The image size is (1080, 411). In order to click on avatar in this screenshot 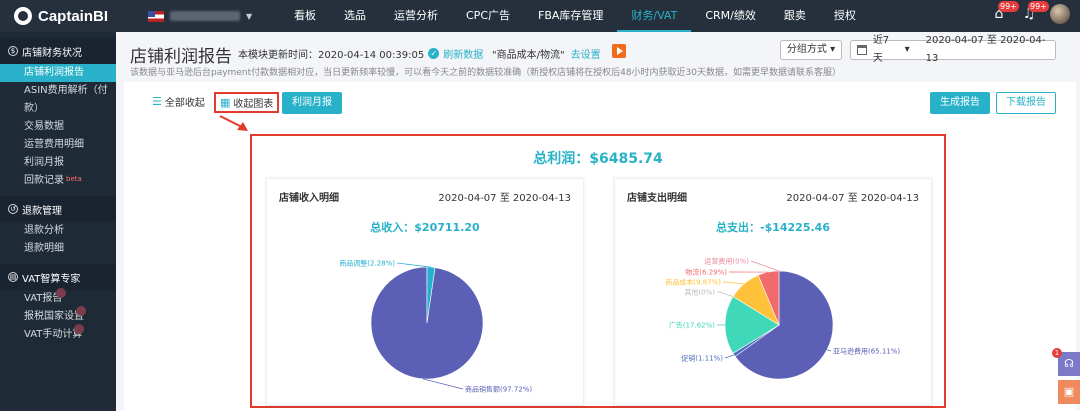, I will do `click(1060, 14)`.